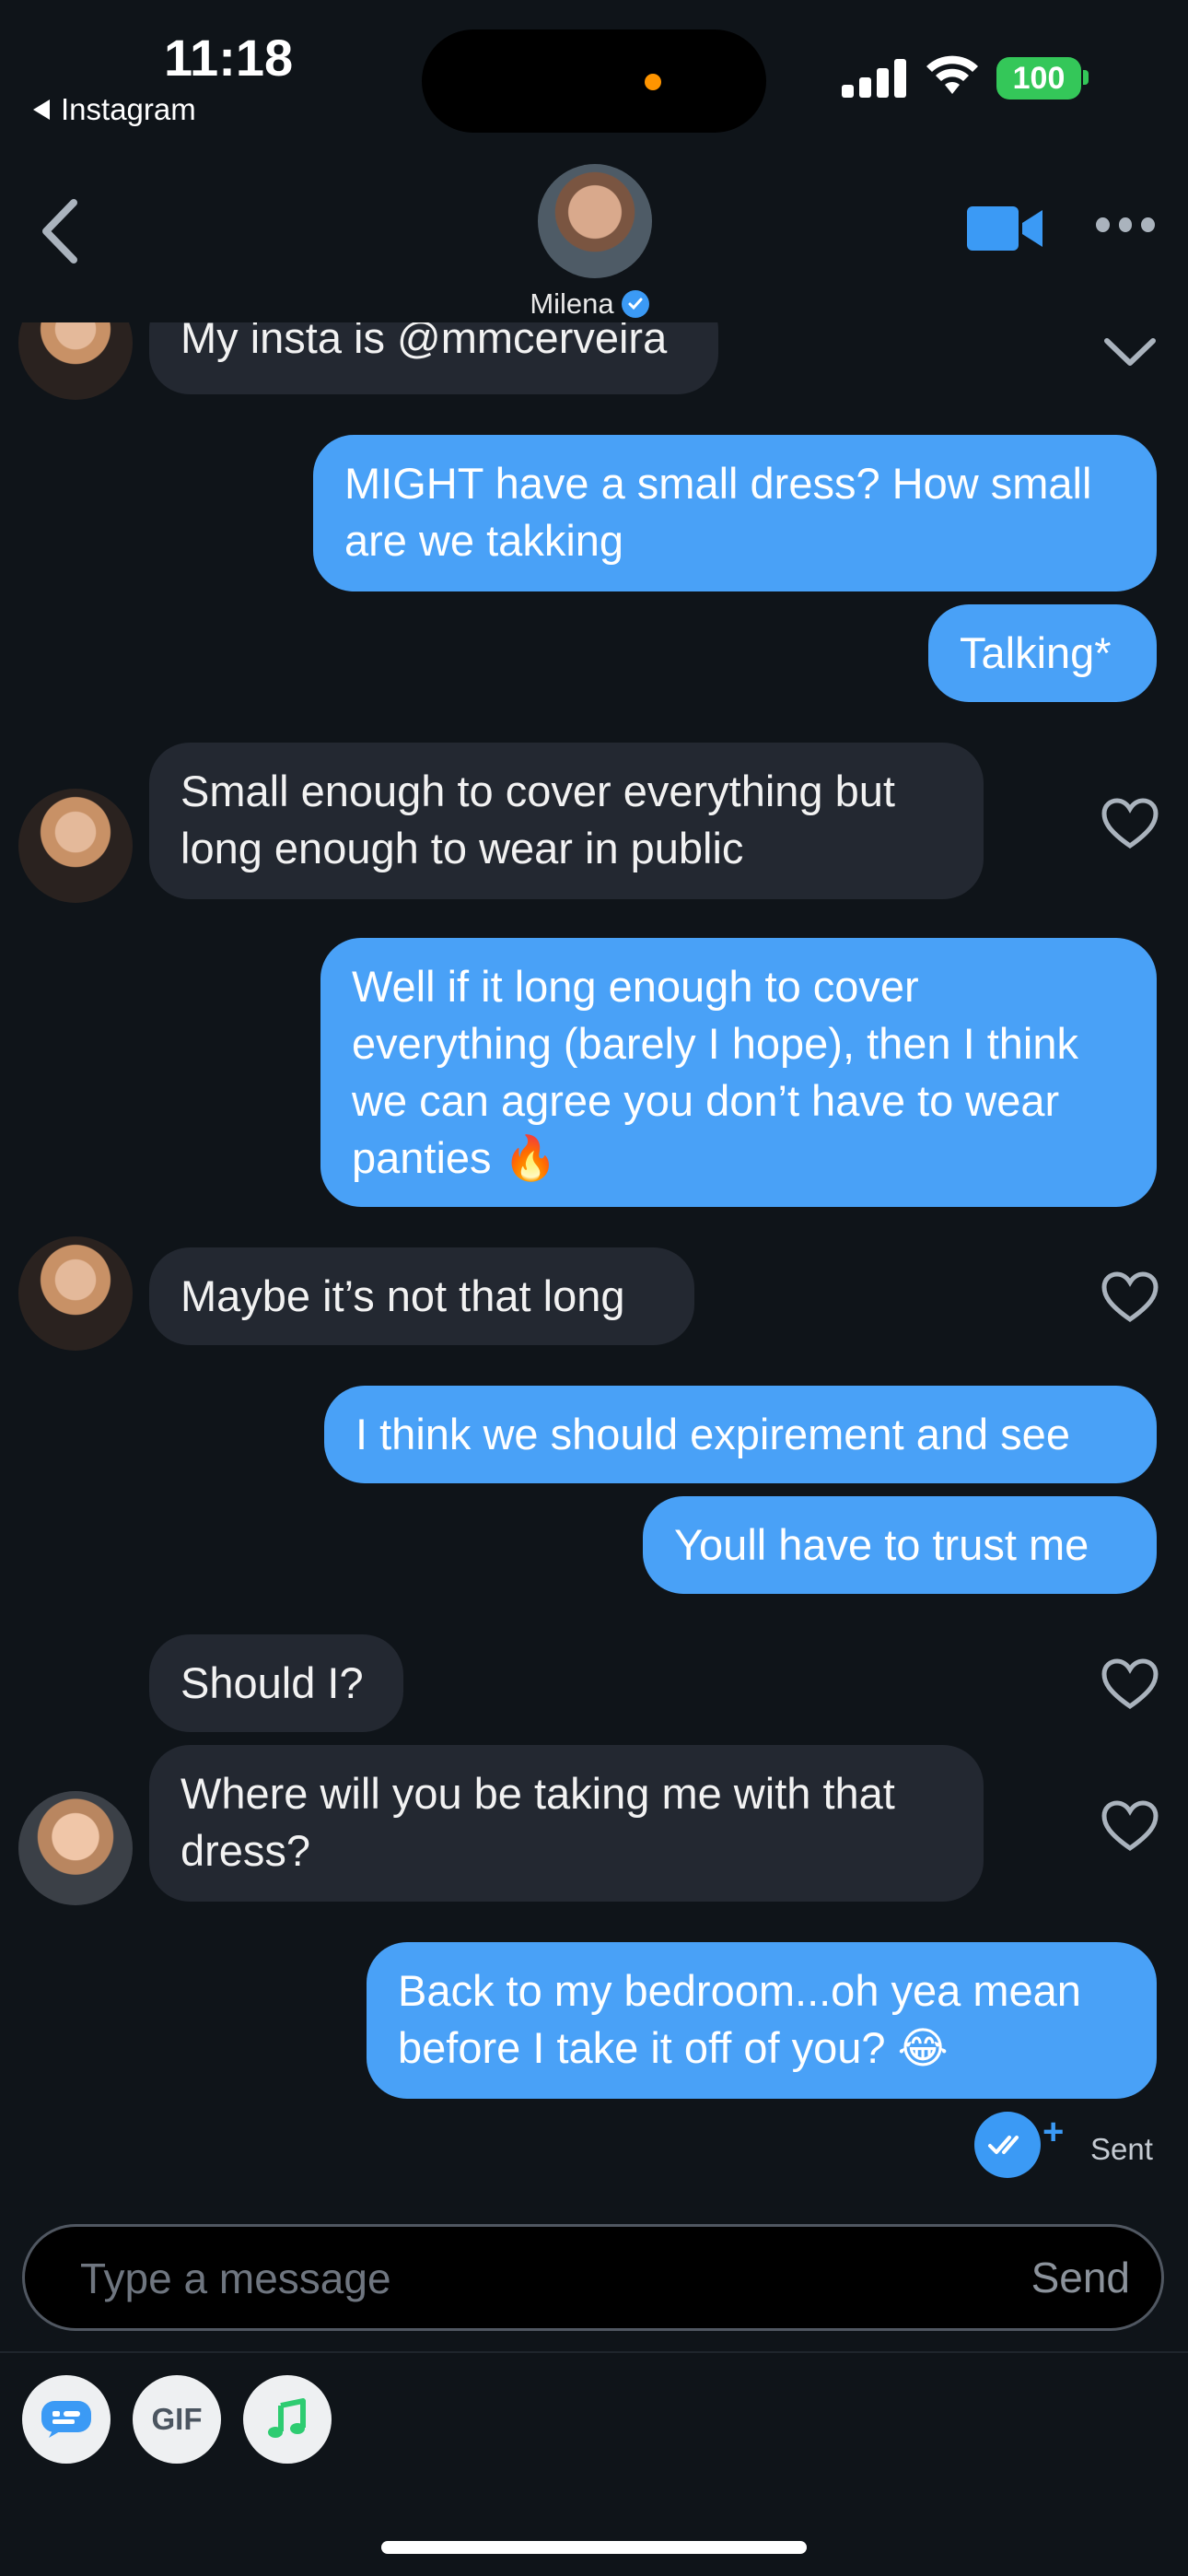 This screenshot has height=2576, width=1188. I want to click on message-composer: Send, so click(593, 2277).